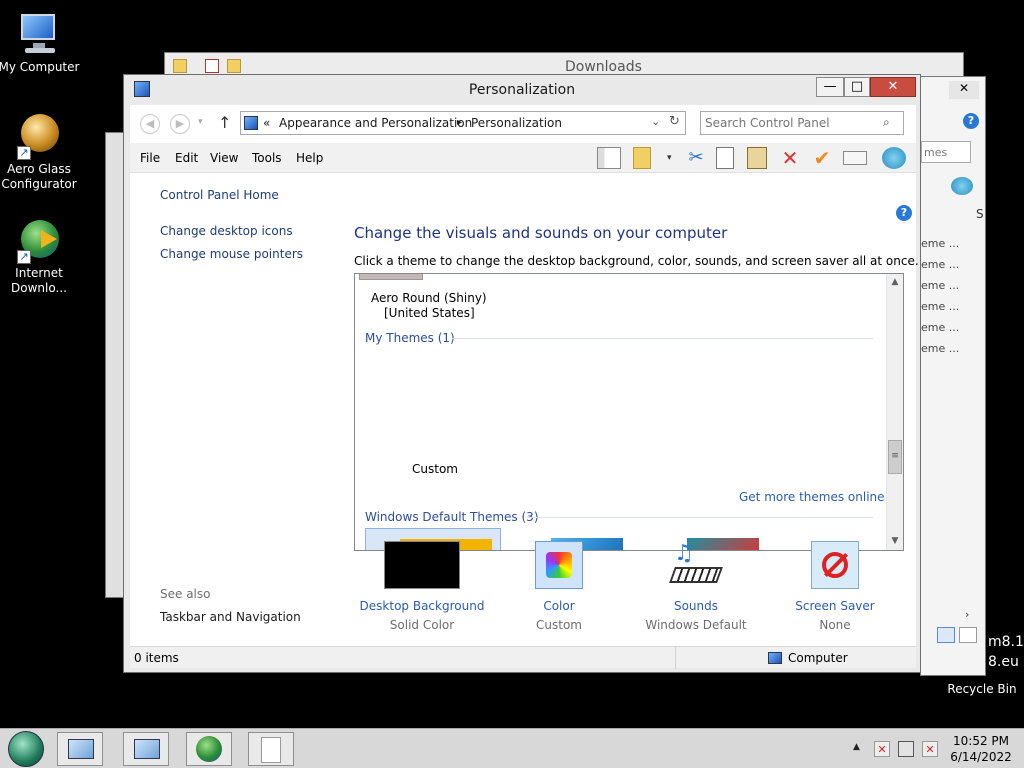 The width and height of the screenshot is (1024, 768). Describe the element at coordinates (219, 195) in the screenshot. I see `control-panel-home-link: Control Panel Home` at that location.